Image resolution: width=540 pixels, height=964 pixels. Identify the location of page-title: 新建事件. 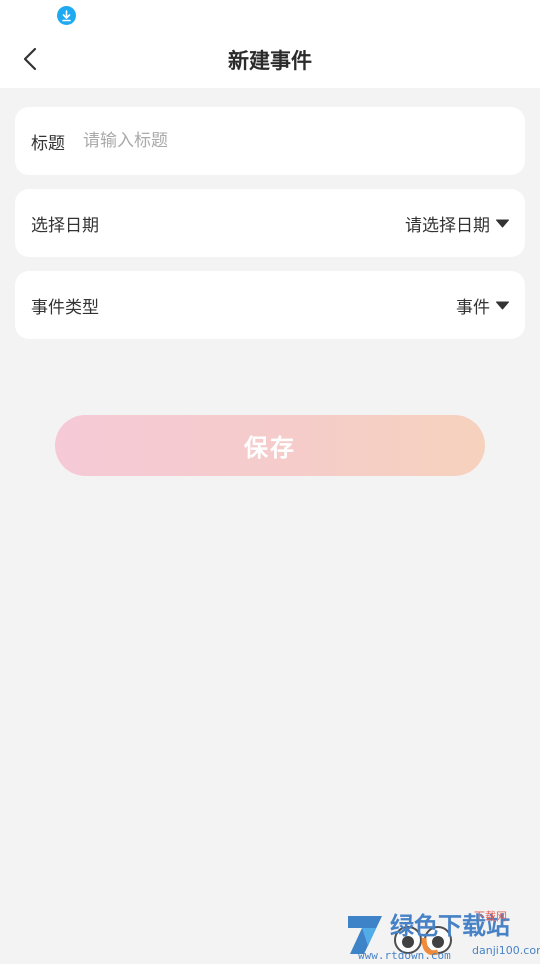
(270, 61).